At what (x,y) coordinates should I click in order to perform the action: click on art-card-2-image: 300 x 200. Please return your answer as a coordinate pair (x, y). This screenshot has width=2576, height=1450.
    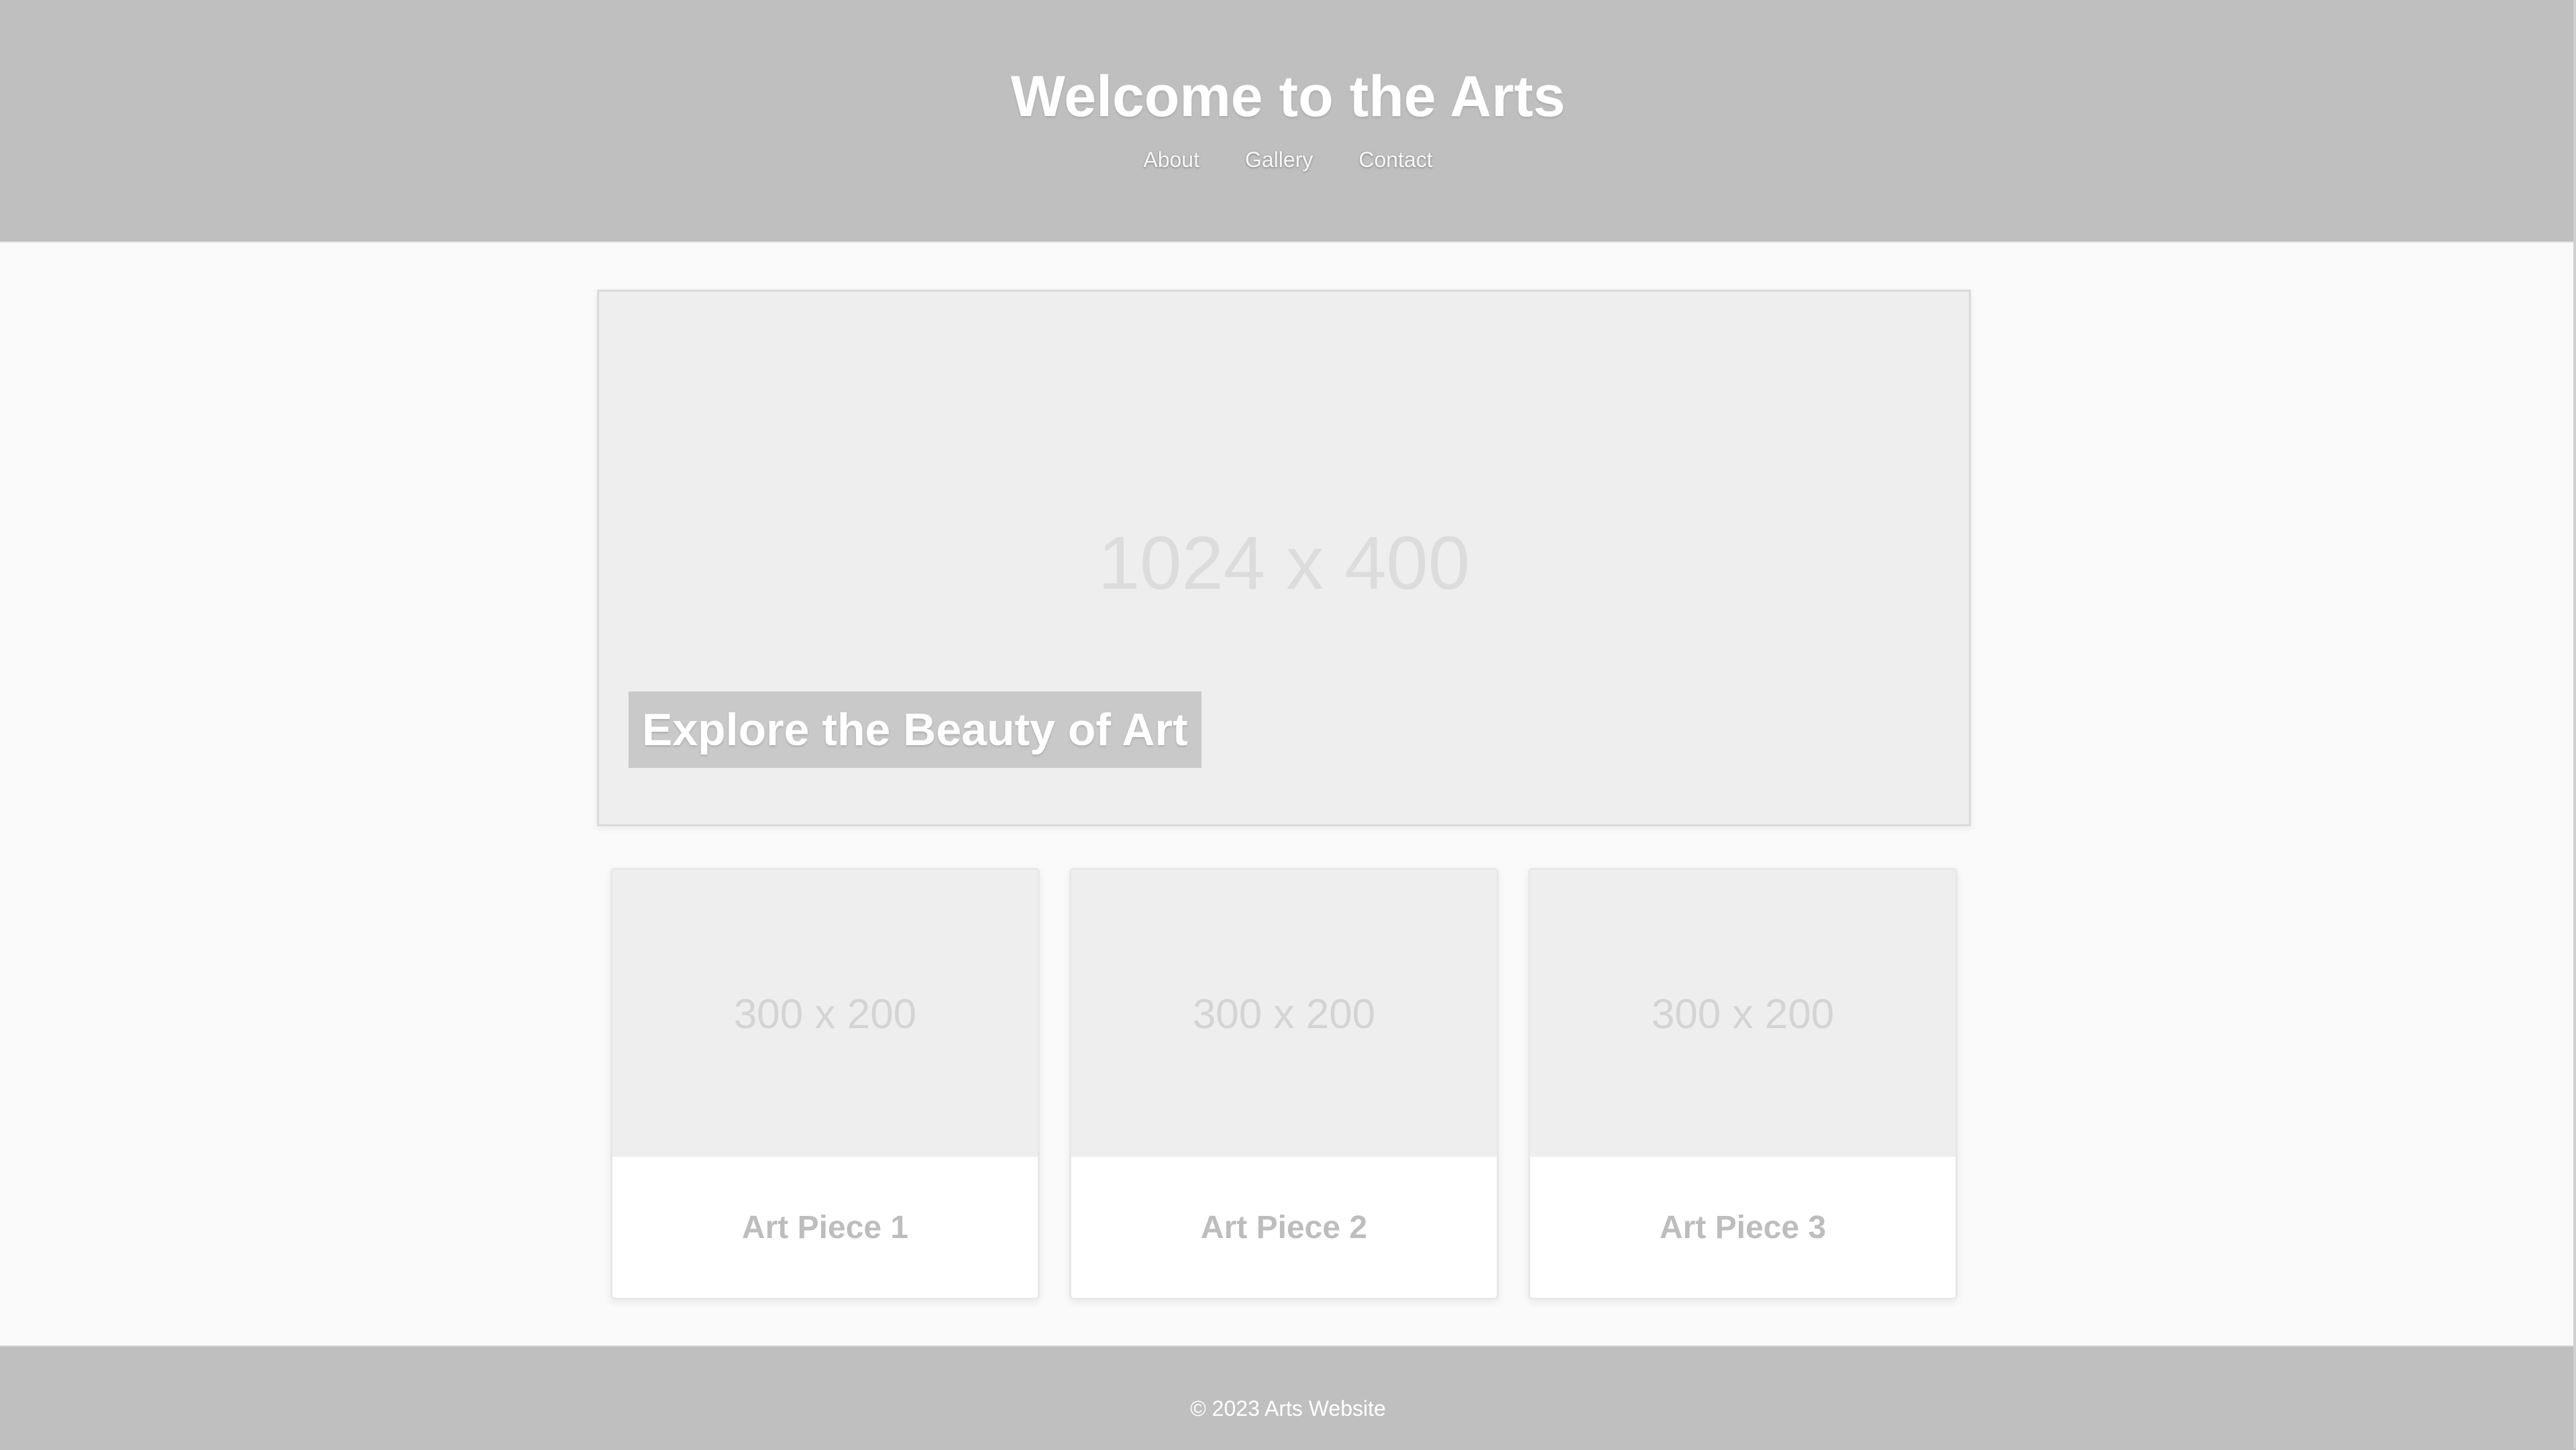
    Looking at the image, I should click on (1284, 1013).